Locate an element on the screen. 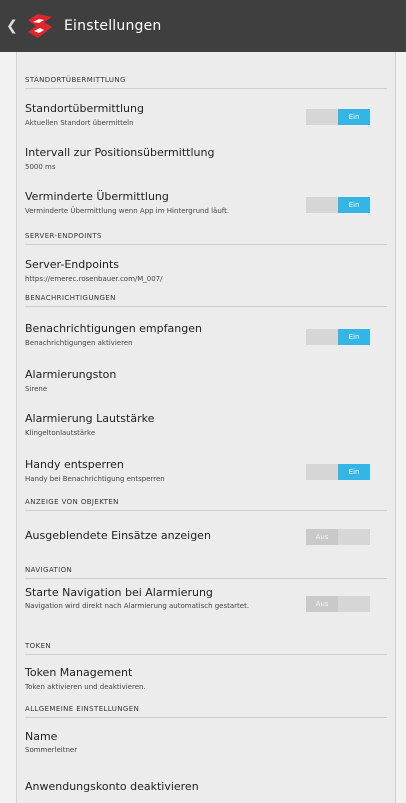 This screenshot has height=803, width=406. setting-anwendungskonto-deaktivieren: Anwendungskonto deaktivieren is located at coordinates (206, 785).